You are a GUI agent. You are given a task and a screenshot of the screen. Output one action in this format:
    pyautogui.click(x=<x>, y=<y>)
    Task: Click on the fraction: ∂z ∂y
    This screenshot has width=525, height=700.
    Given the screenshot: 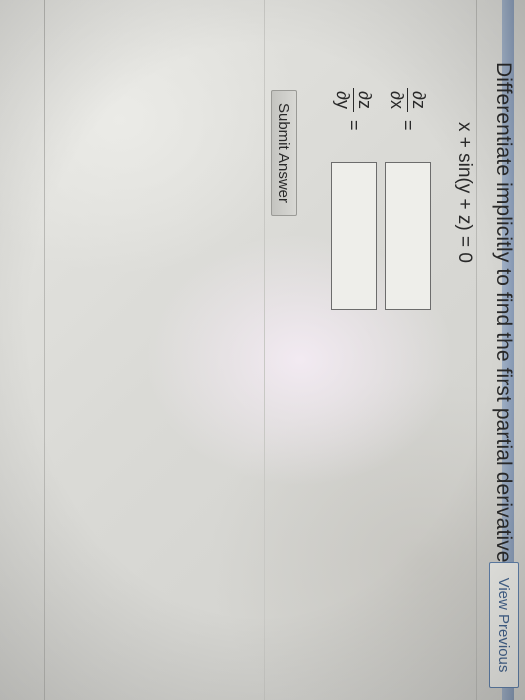 What is the action you would take?
    pyautogui.click(x=354, y=100)
    